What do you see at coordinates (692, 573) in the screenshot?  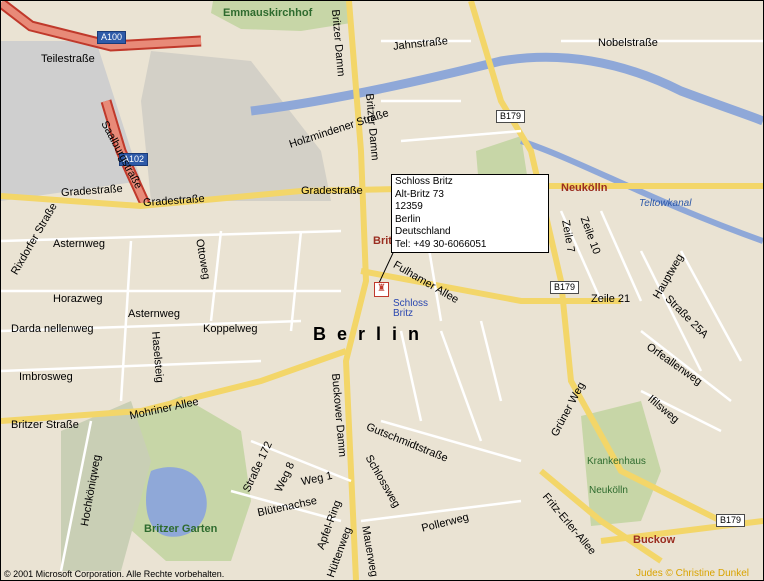 I see `credit-text: Judes © Christine Dunkel` at bounding box center [692, 573].